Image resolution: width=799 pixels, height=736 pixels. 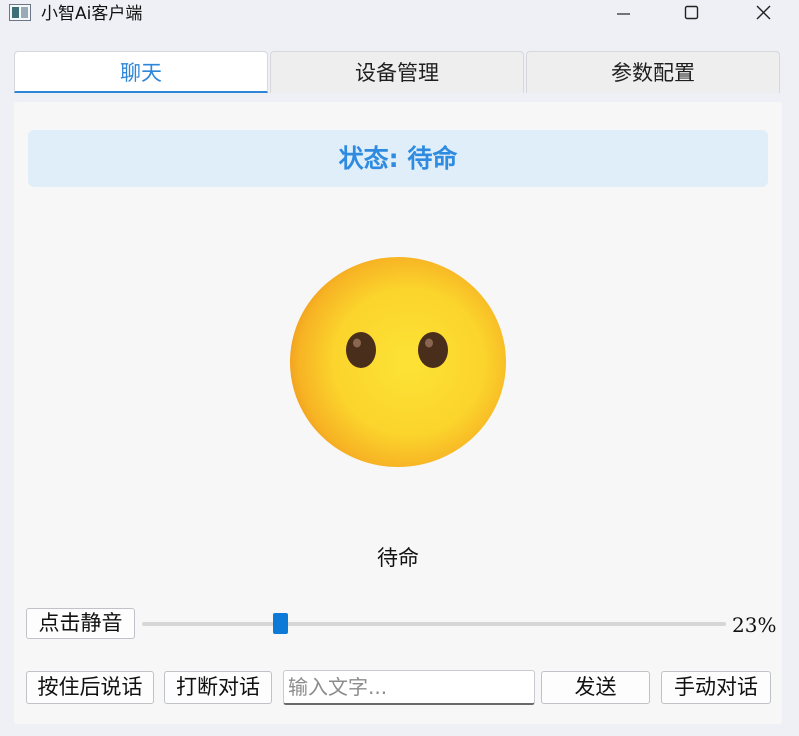 I want to click on status-badge: 状态: 待命, so click(x=398, y=158).